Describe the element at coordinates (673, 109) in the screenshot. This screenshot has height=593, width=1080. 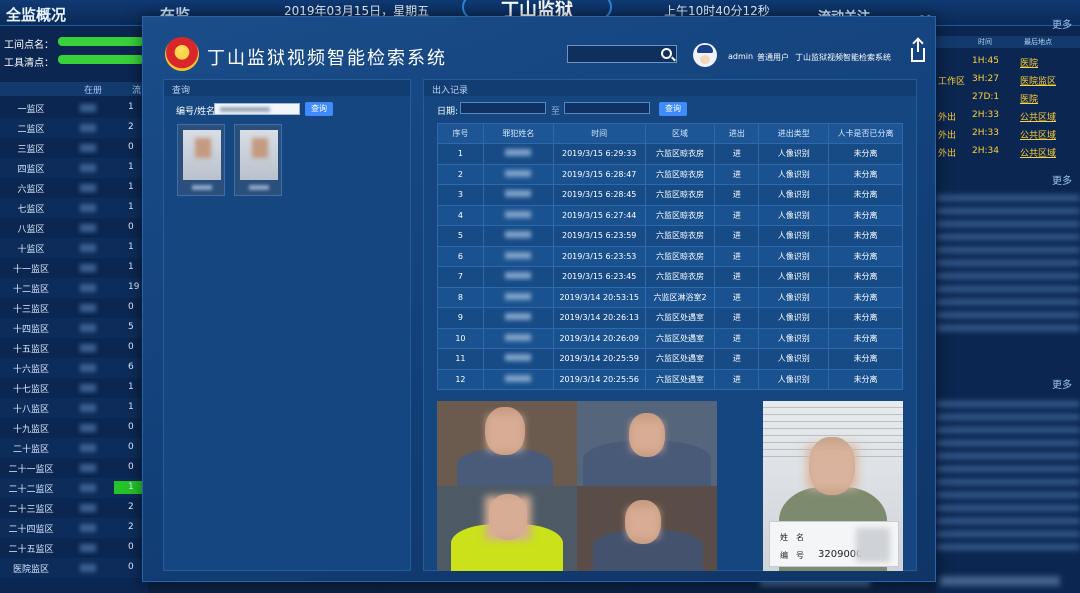
I see `records-query-button: 查询` at that location.